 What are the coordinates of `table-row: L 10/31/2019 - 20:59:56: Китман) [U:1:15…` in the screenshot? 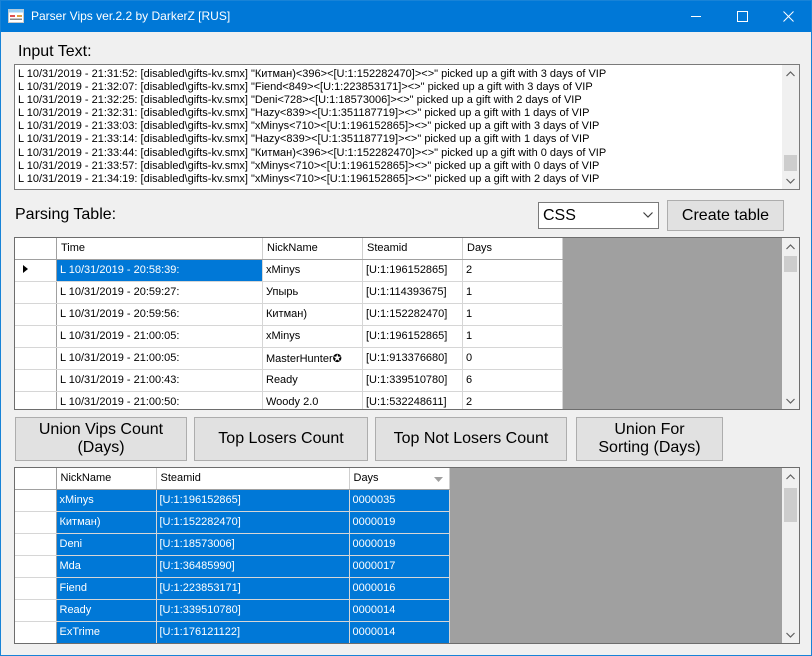 It's located at (289, 314).